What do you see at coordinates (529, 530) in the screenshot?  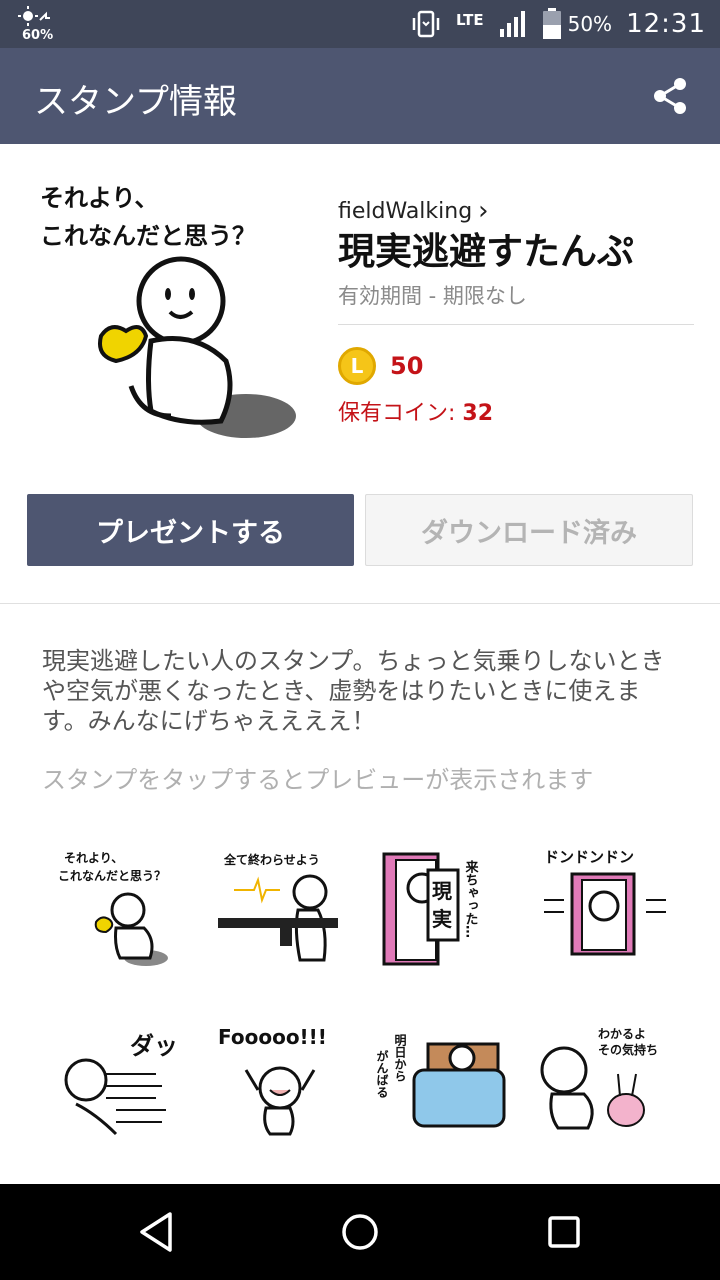 I see `downloaded-button: ダウンロード済み` at bounding box center [529, 530].